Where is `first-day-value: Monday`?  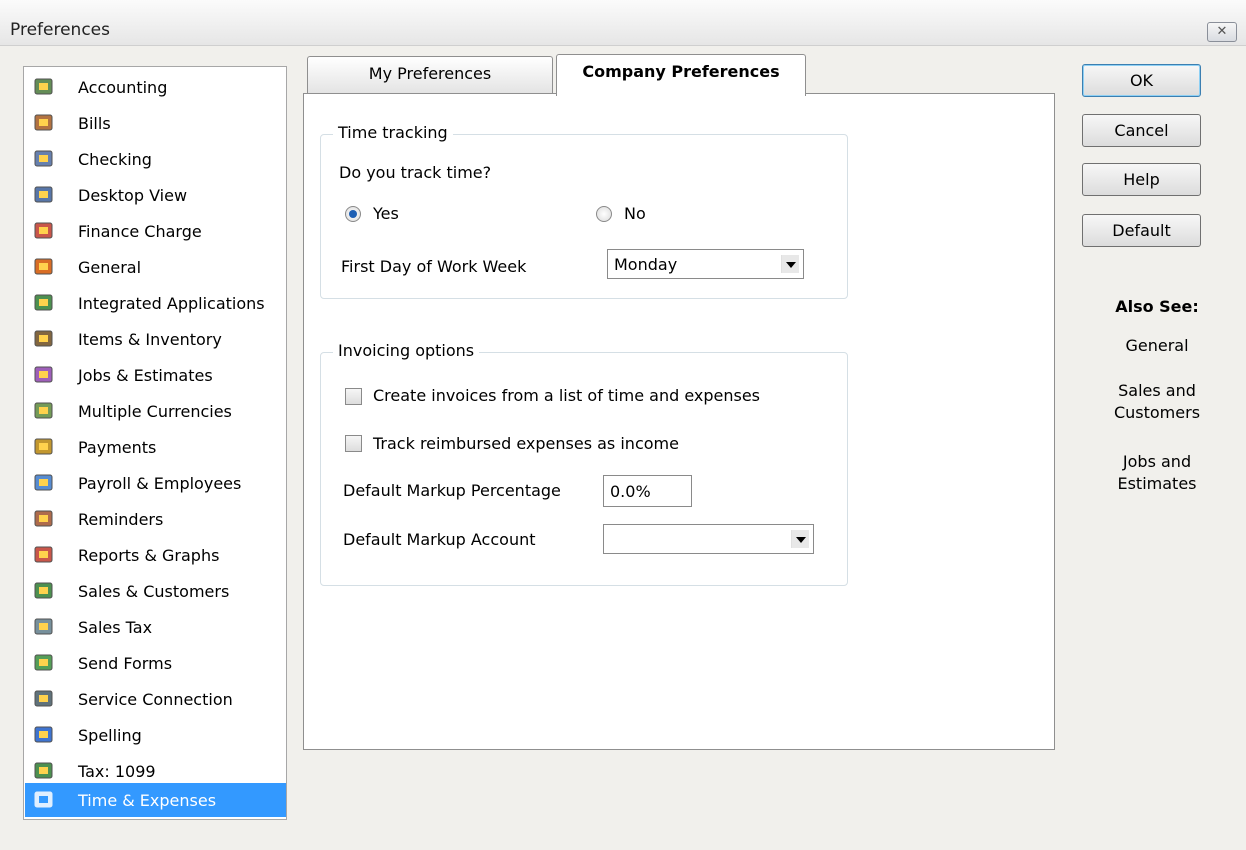 first-day-value: Monday is located at coordinates (646, 264).